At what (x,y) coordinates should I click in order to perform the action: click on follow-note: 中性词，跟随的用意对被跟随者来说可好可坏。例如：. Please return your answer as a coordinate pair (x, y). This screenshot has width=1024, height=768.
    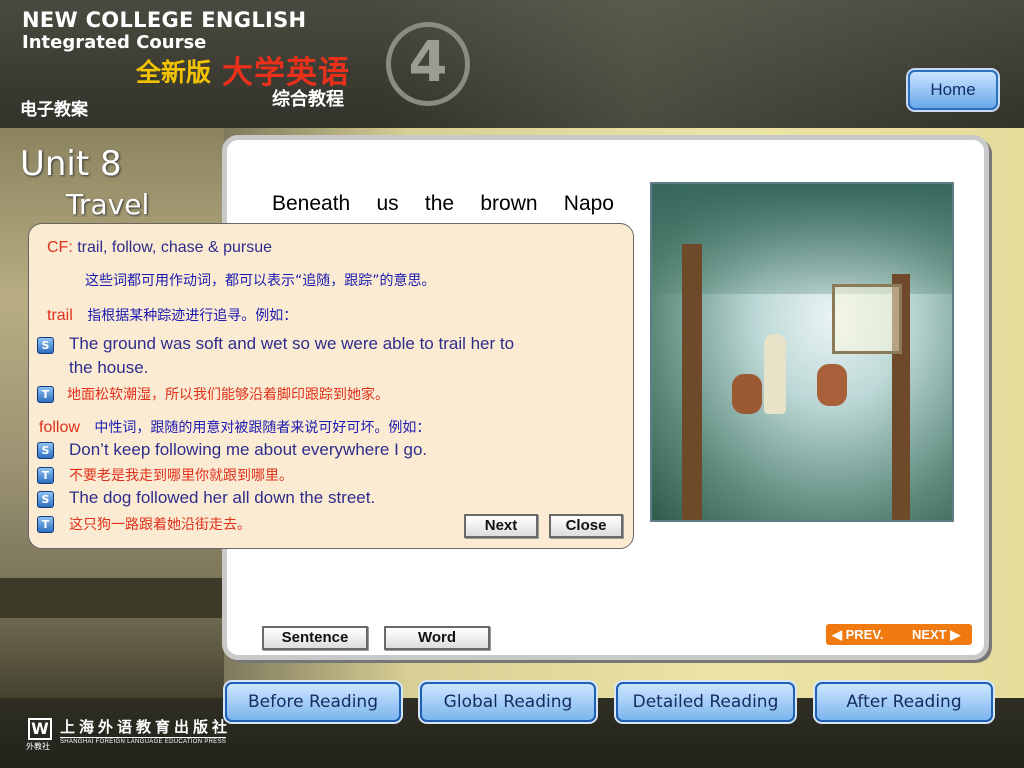
    Looking at the image, I should click on (262, 428).